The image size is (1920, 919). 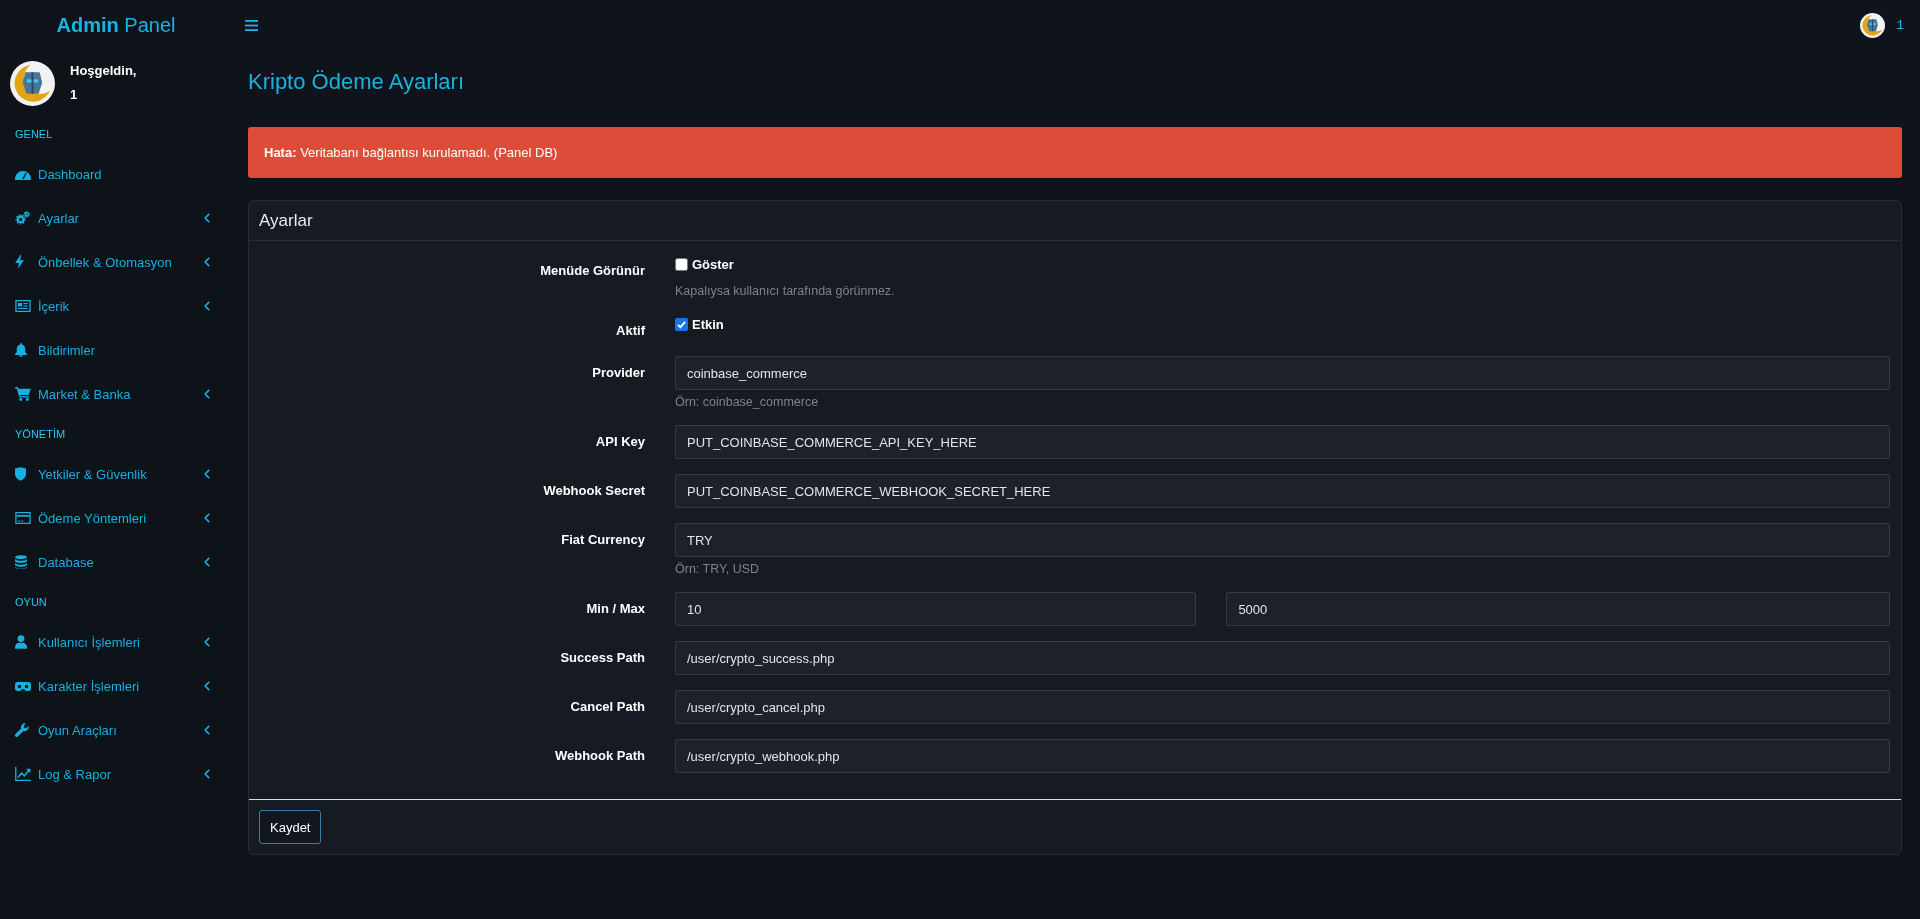 I want to click on sidebar-item: Ayarlar, so click(x=116, y=218).